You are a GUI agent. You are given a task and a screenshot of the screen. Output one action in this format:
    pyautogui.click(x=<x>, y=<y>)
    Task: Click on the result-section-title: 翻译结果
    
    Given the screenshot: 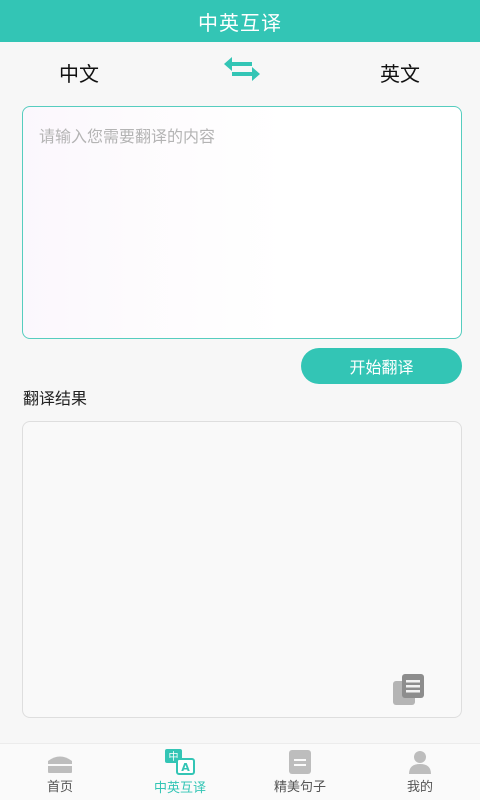 What is the action you would take?
    pyautogui.click(x=55, y=398)
    